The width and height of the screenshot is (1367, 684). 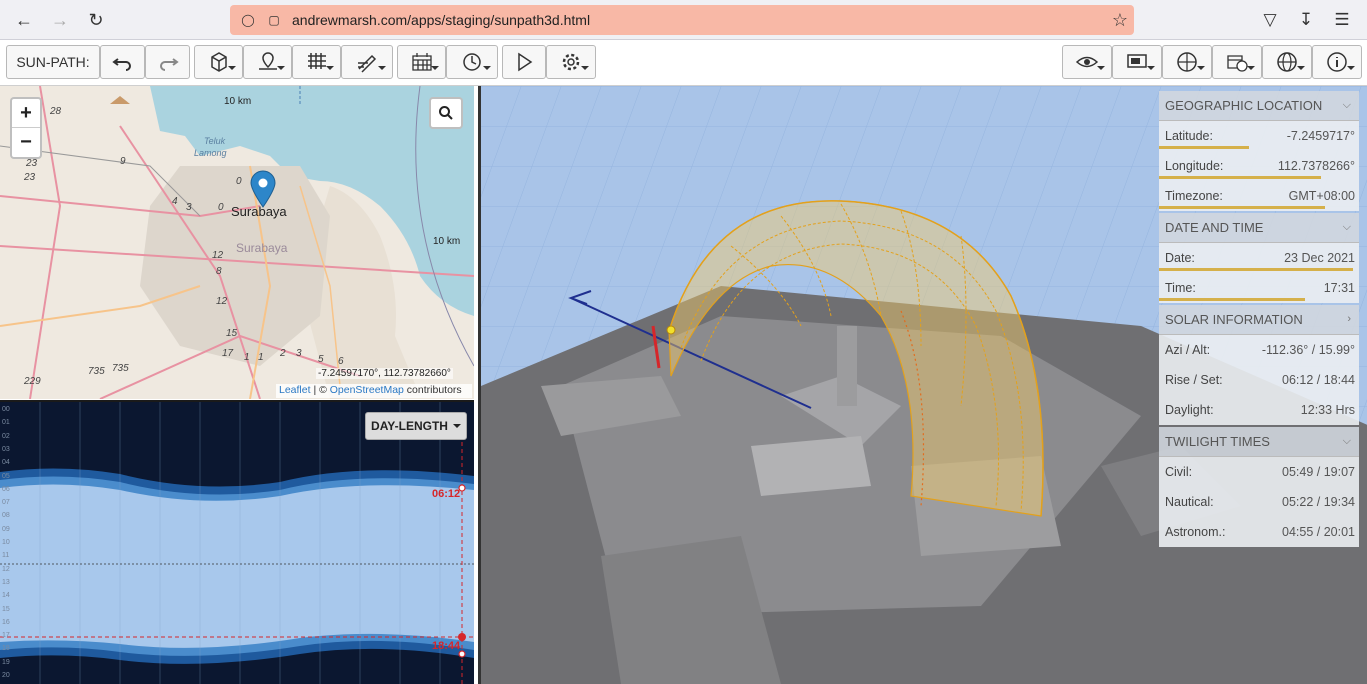 I want to click on map-coordinates: -7.24597170°, 112.73782660°, so click(x=384, y=373).